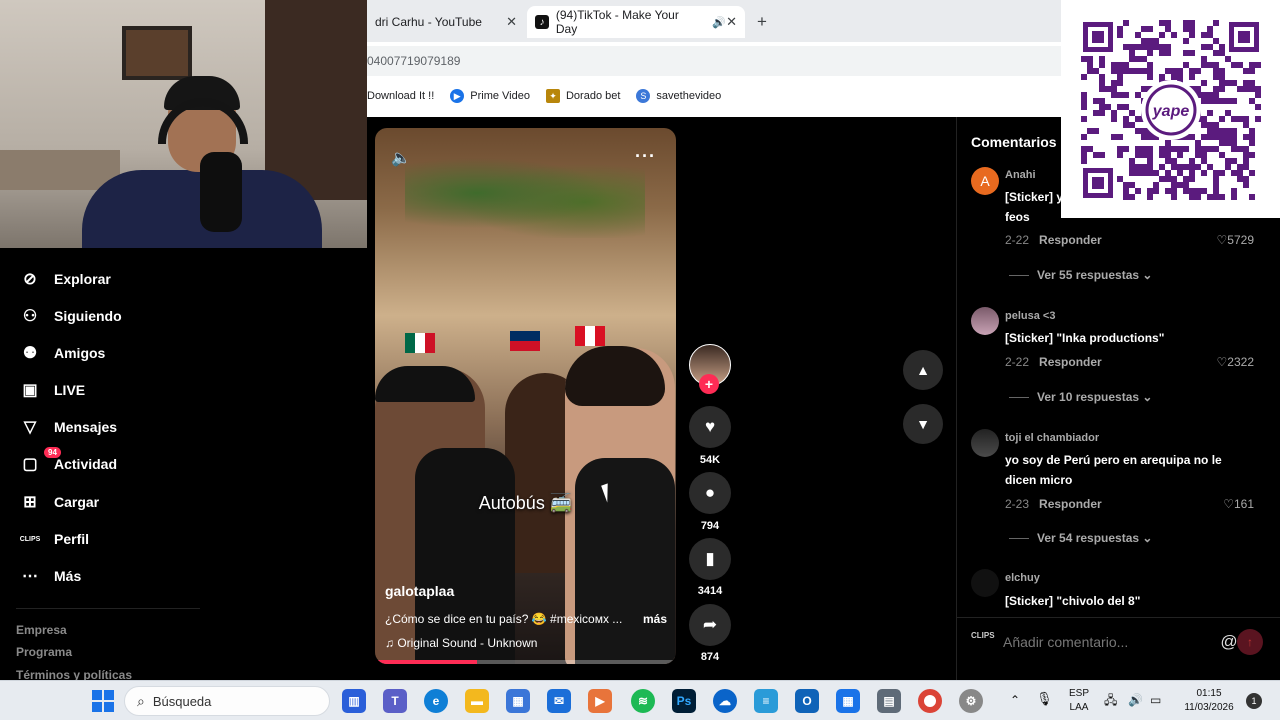 Image resolution: width=1280 pixels, height=720 pixels. I want to click on notepad-icon: ≡, so click(766, 701).